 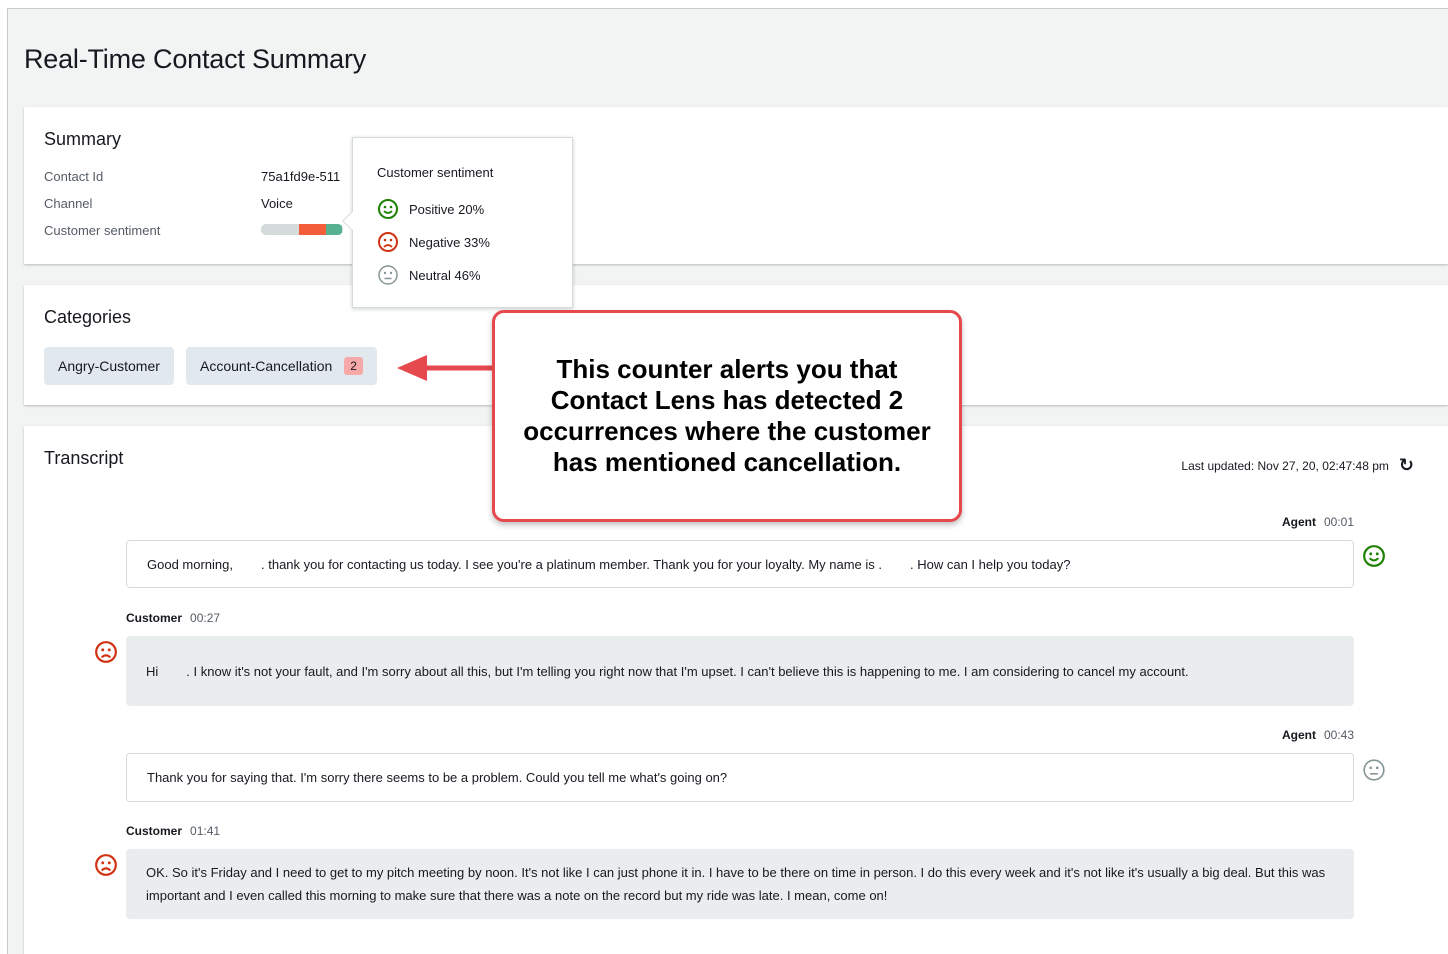 I want to click on message-meta: Agent 00:01, so click(x=1318, y=522).